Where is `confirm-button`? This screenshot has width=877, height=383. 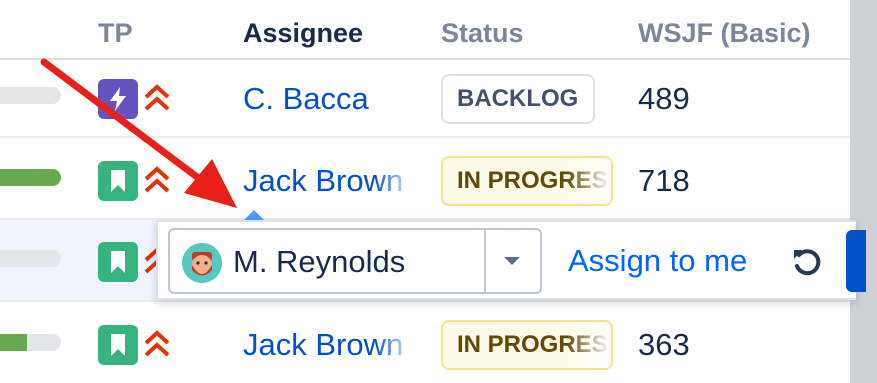 confirm-button is located at coordinates (856, 261).